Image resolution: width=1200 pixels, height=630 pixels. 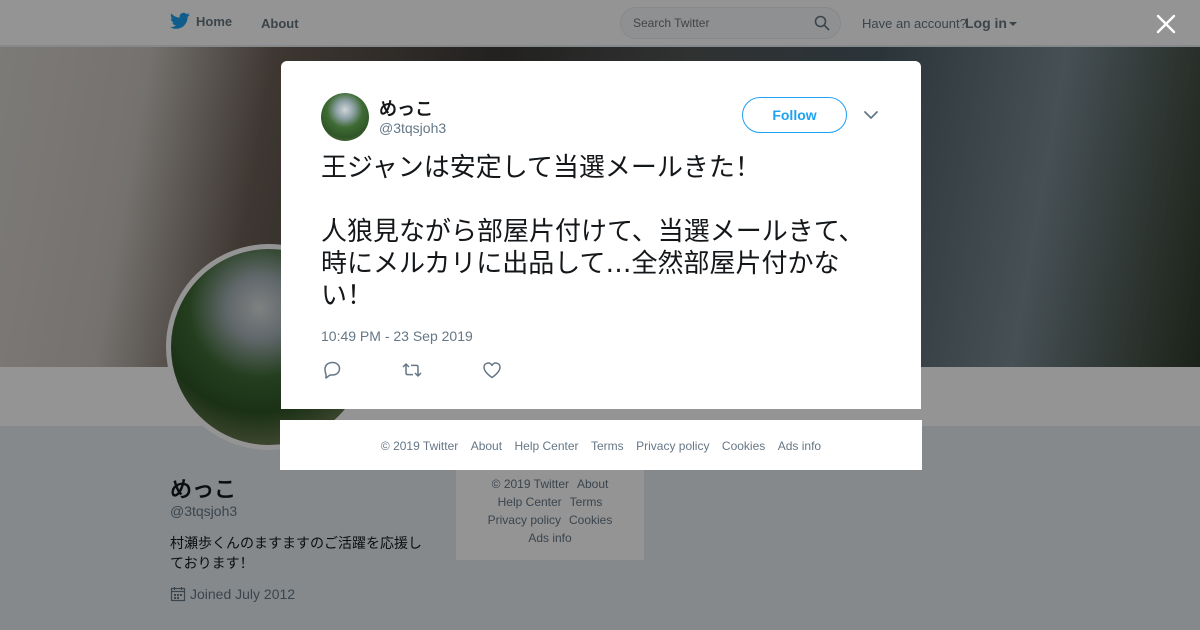 What do you see at coordinates (743, 446) in the screenshot?
I see `modal-footer-cookies-link: Cookies` at bounding box center [743, 446].